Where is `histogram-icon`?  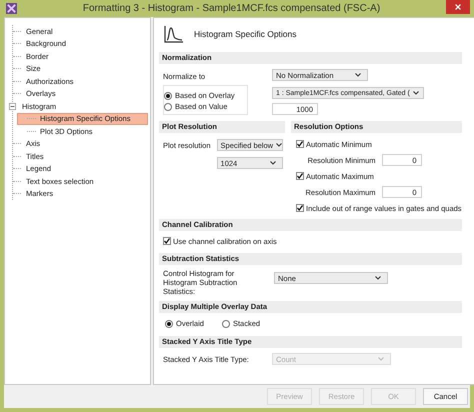
histogram-icon is located at coordinates (174, 34).